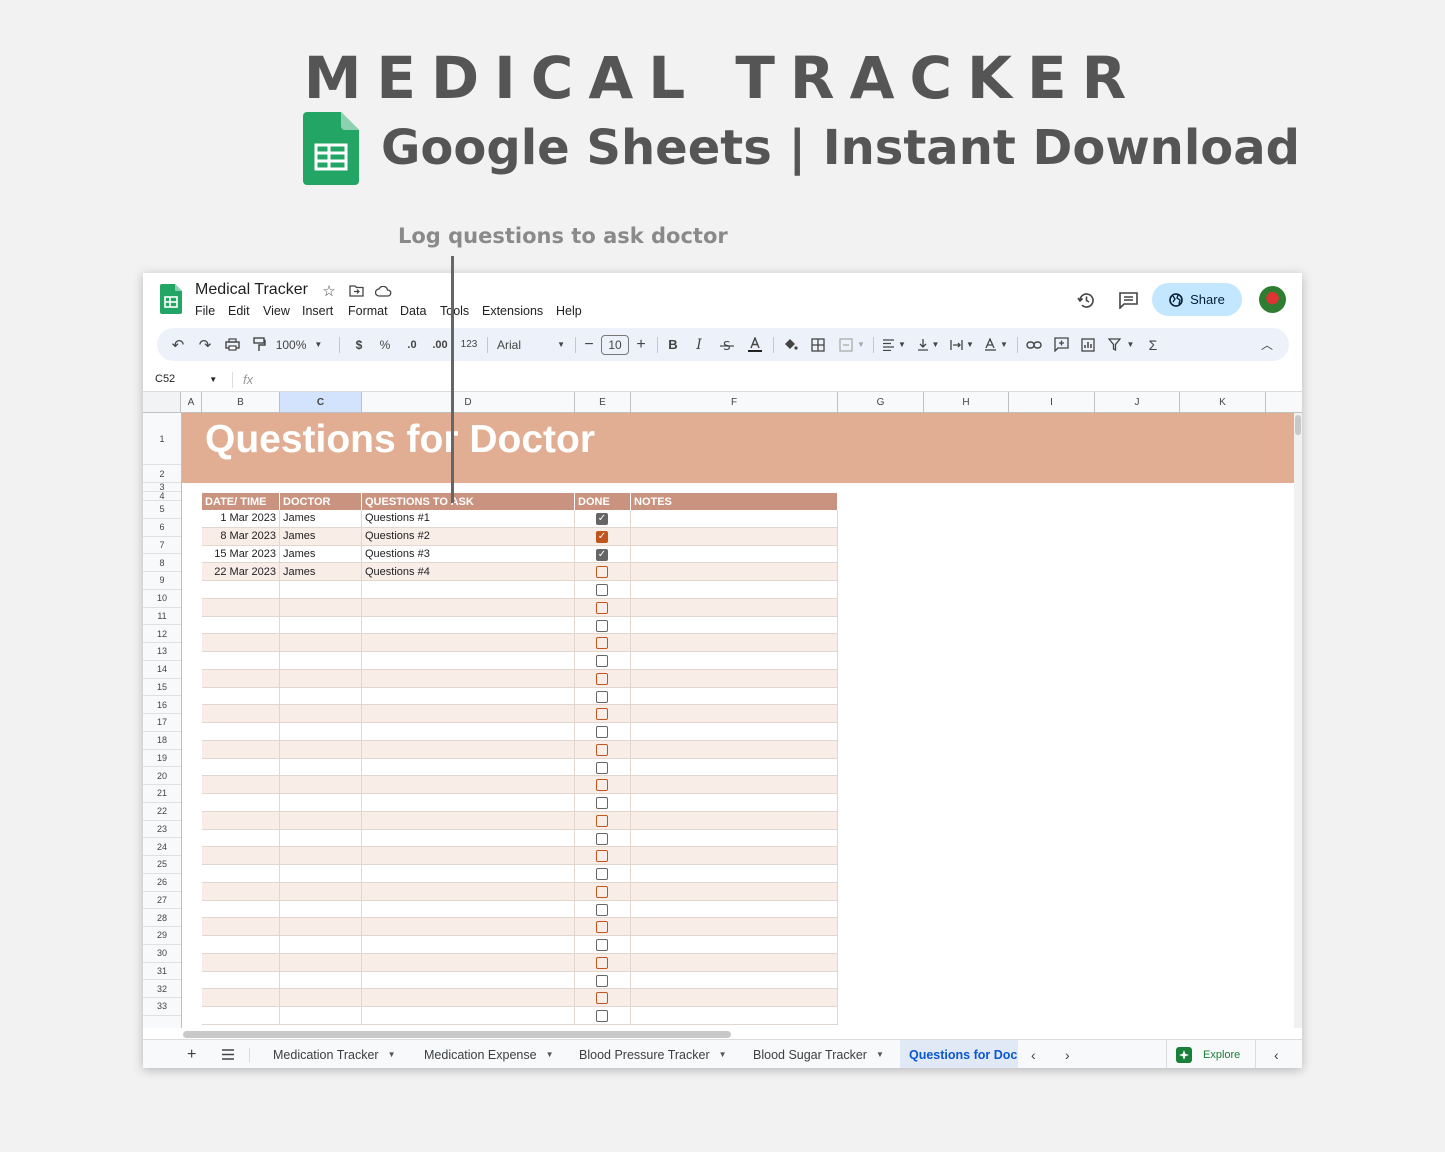 Image resolution: width=1445 pixels, height=1152 pixels. I want to click on row-header: 24, so click(162, 847).